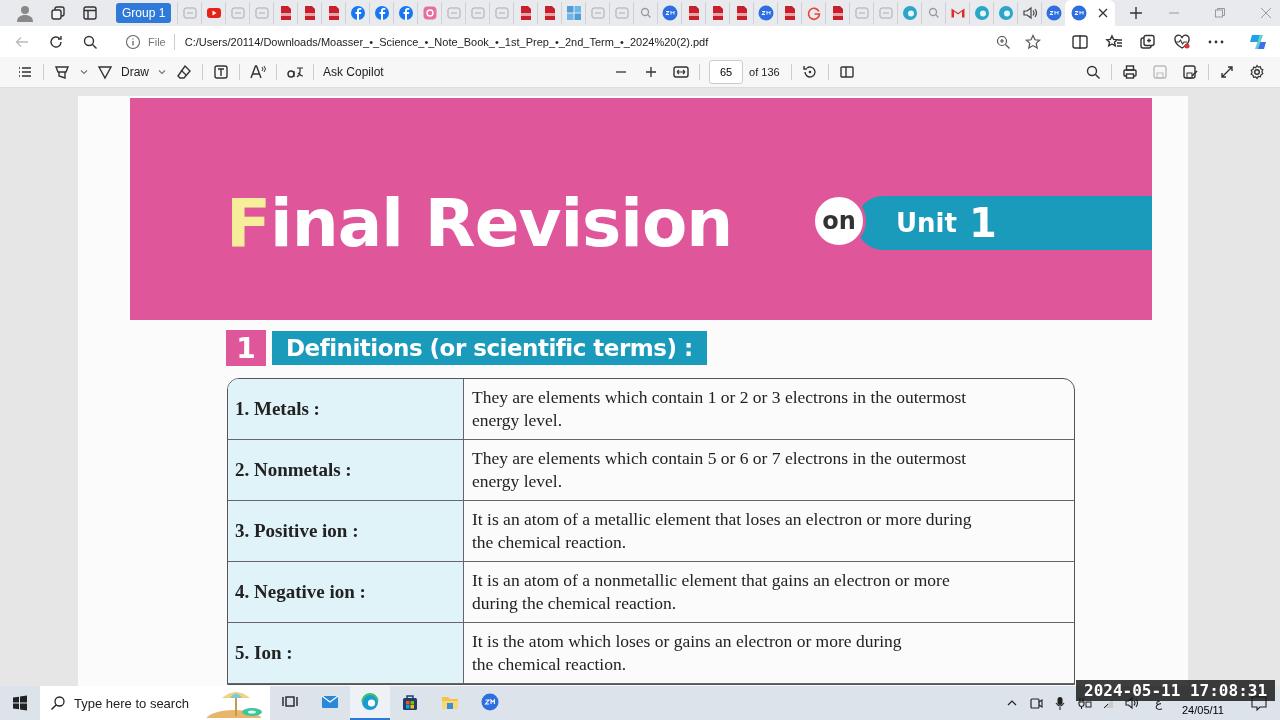  What do you see at coordinates (25, 13) in the screenshot?
I see `profile-icon` at bounding box center [25, 13].